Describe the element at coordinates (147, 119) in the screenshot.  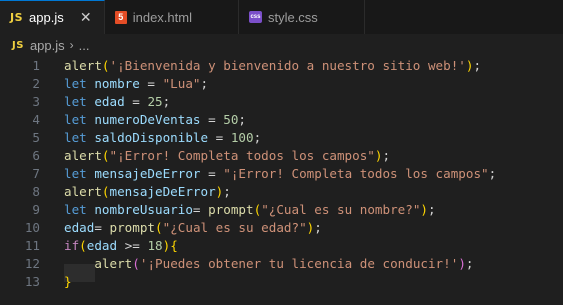
I see `code-token: numeroDeVentas` at that location.